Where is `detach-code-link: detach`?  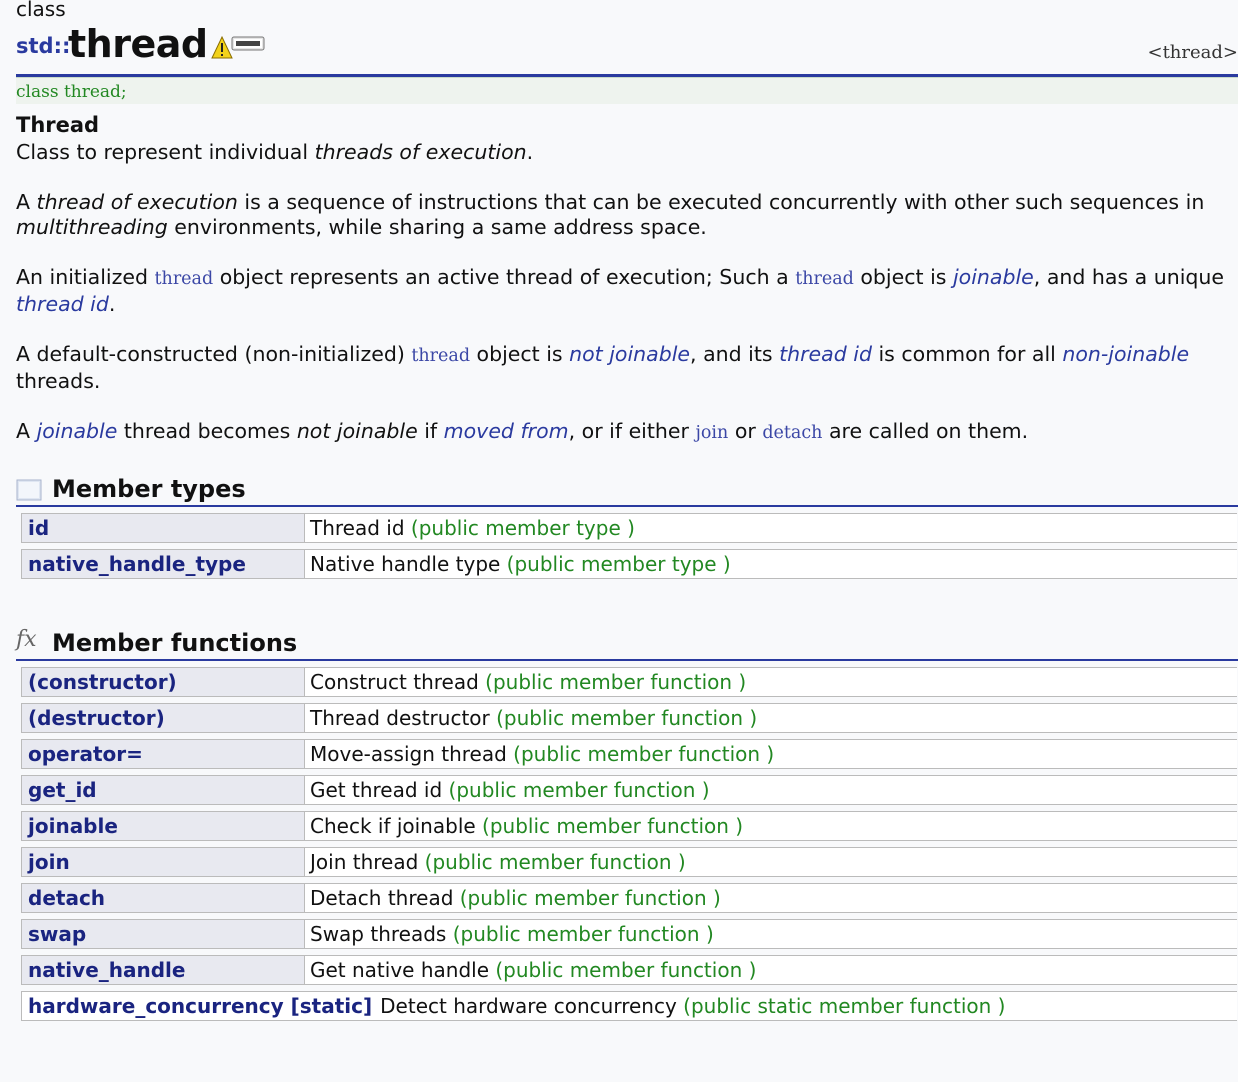
detach-code-link: detach is located at coordinates (792, 433).